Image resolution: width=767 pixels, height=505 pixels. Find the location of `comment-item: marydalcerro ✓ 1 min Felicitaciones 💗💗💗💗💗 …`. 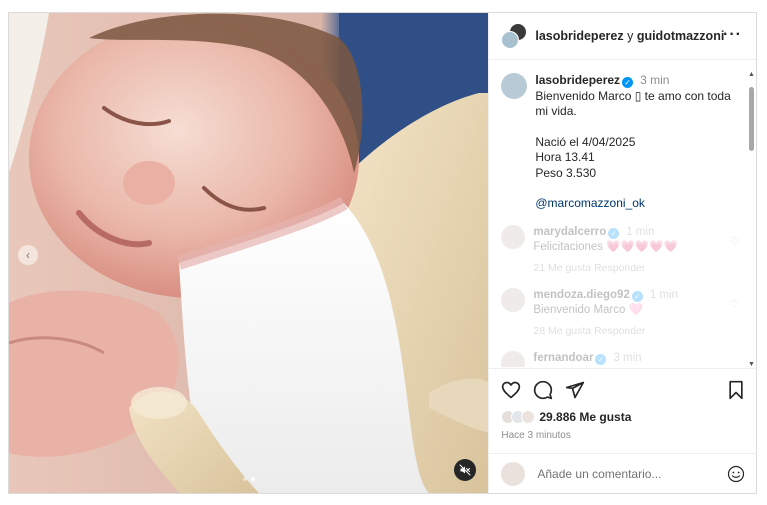

comment-item: marydalcerro ✓ 1 min Felicitaciones 💗💗💗💗💗 … is located at coordinates (620, 249).